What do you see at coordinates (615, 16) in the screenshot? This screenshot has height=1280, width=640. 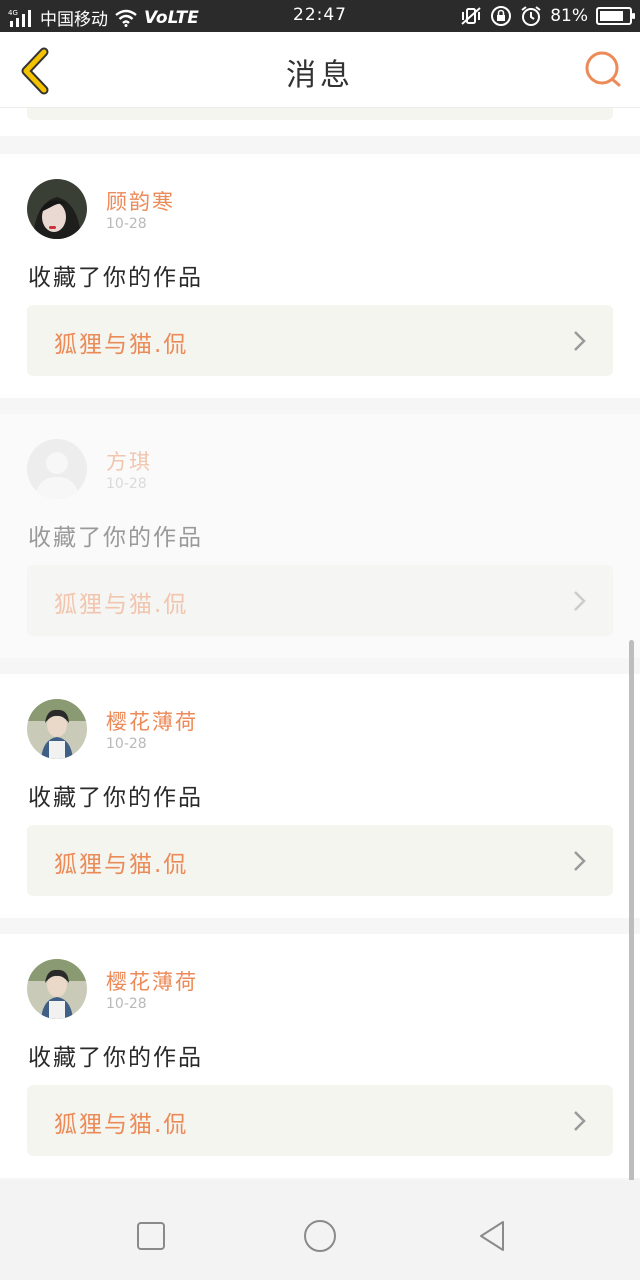 I see `battery-icon` at bounding box center [615, 16].